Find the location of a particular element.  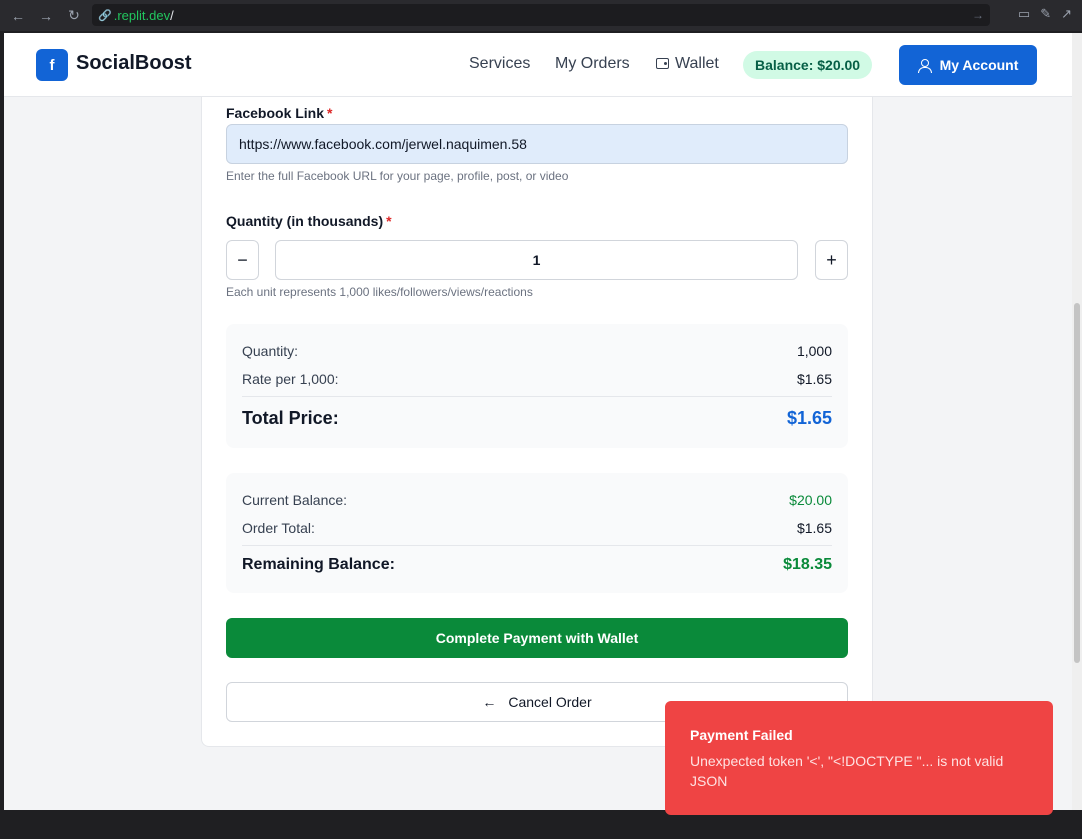

total-price-row: Total Price: $1.65 is located at coordinates (537, 418).